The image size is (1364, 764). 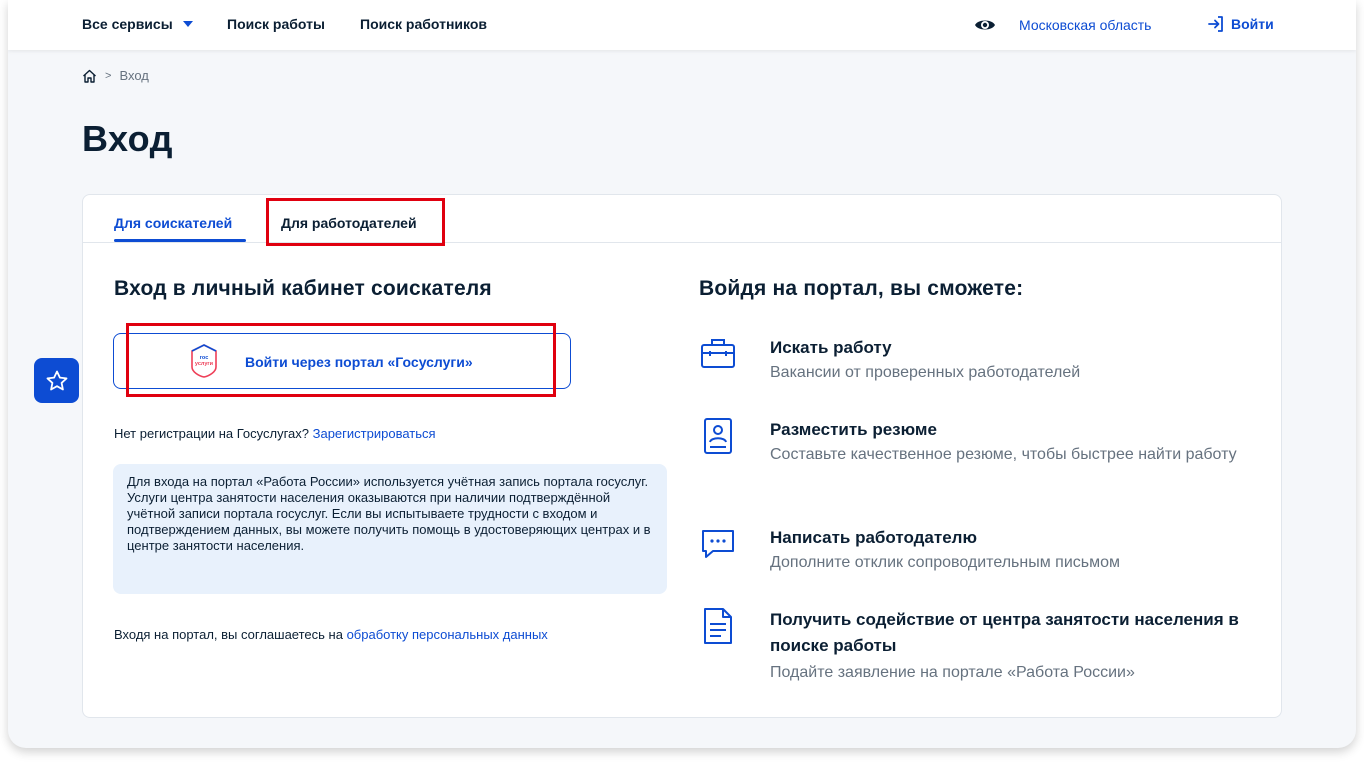 What do you see at coordinates (718, 544) in the screenshot?
I see `chat-icon` at bounding box center [718, 544].